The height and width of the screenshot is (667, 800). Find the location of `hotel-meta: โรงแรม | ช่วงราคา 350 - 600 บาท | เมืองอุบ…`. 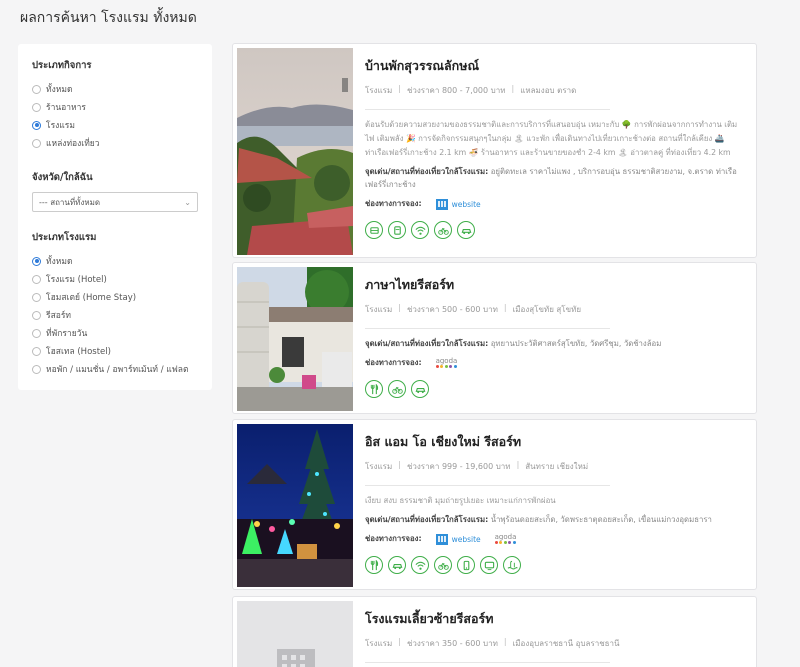

hotel-meta: โรงแรม | ช่วงราคา 350 - 600 บาท | เมืองอุบ… is located at coordinates (492, 642).